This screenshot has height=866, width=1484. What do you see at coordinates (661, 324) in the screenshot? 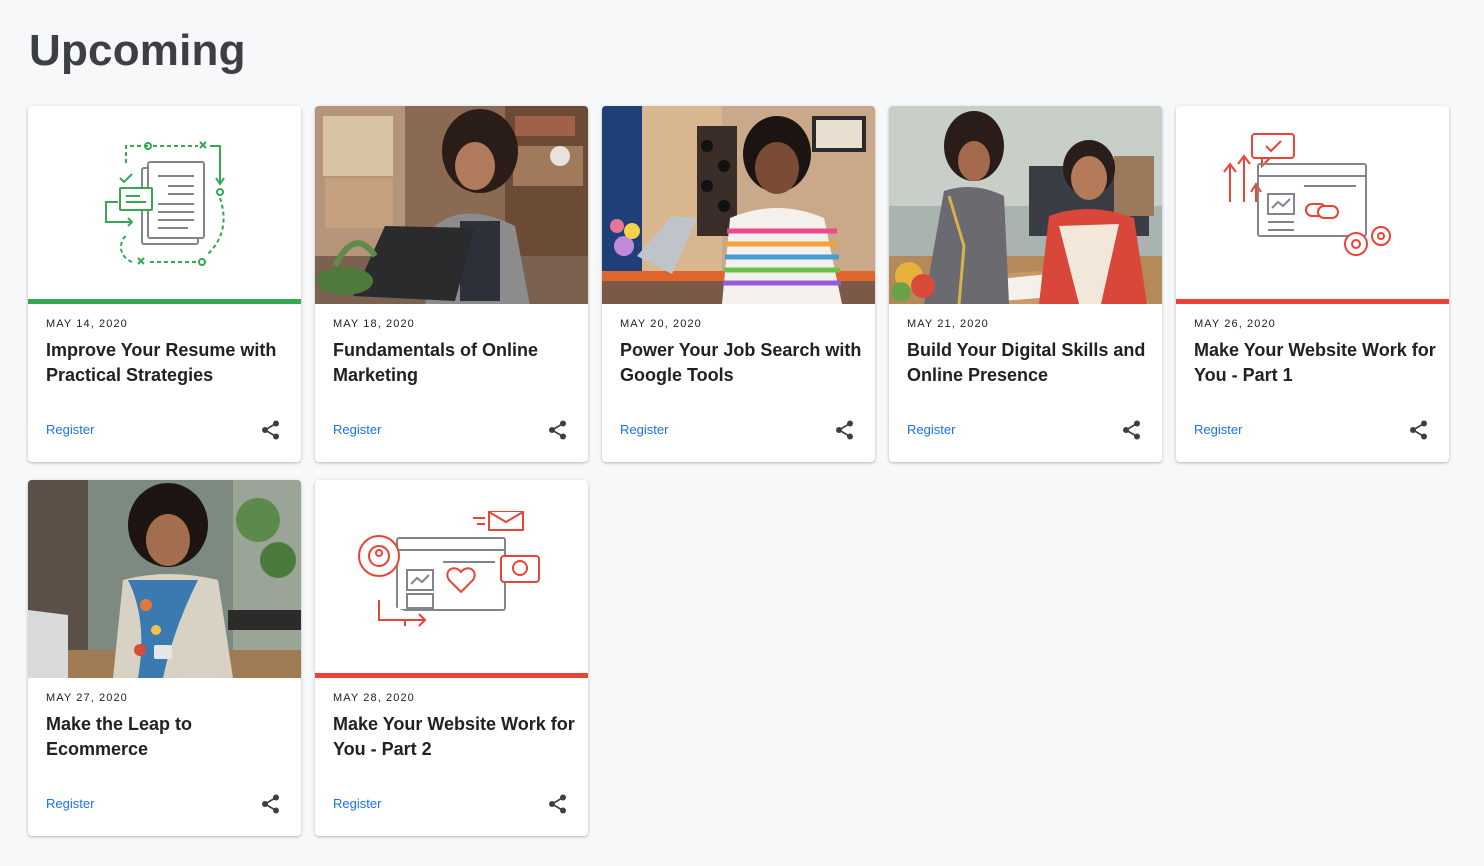
I see `event-date: MAY 20, 2020` at bounding box center [661, 324].